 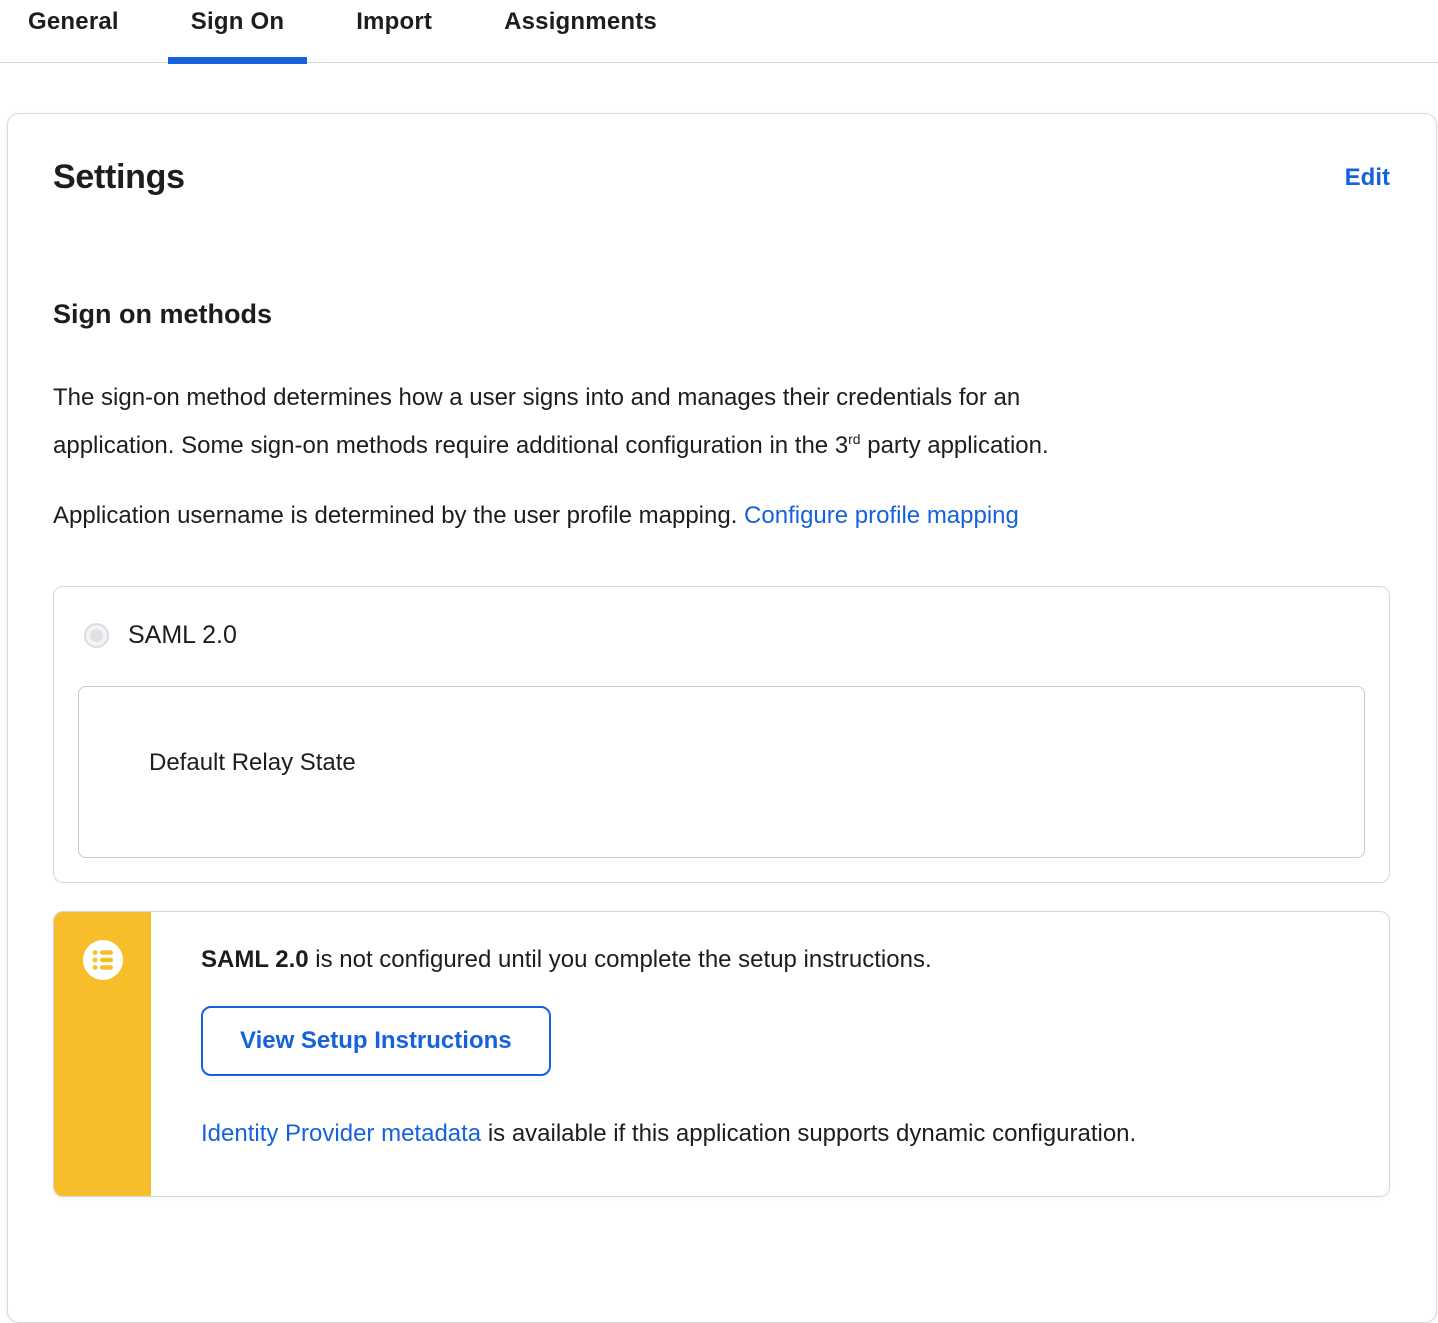 What do you see at coordinates (881, 515) in the screenshot?
I see `configure-profile-mapping-link: Configure profile mapping` at bounding box center [881, 515].